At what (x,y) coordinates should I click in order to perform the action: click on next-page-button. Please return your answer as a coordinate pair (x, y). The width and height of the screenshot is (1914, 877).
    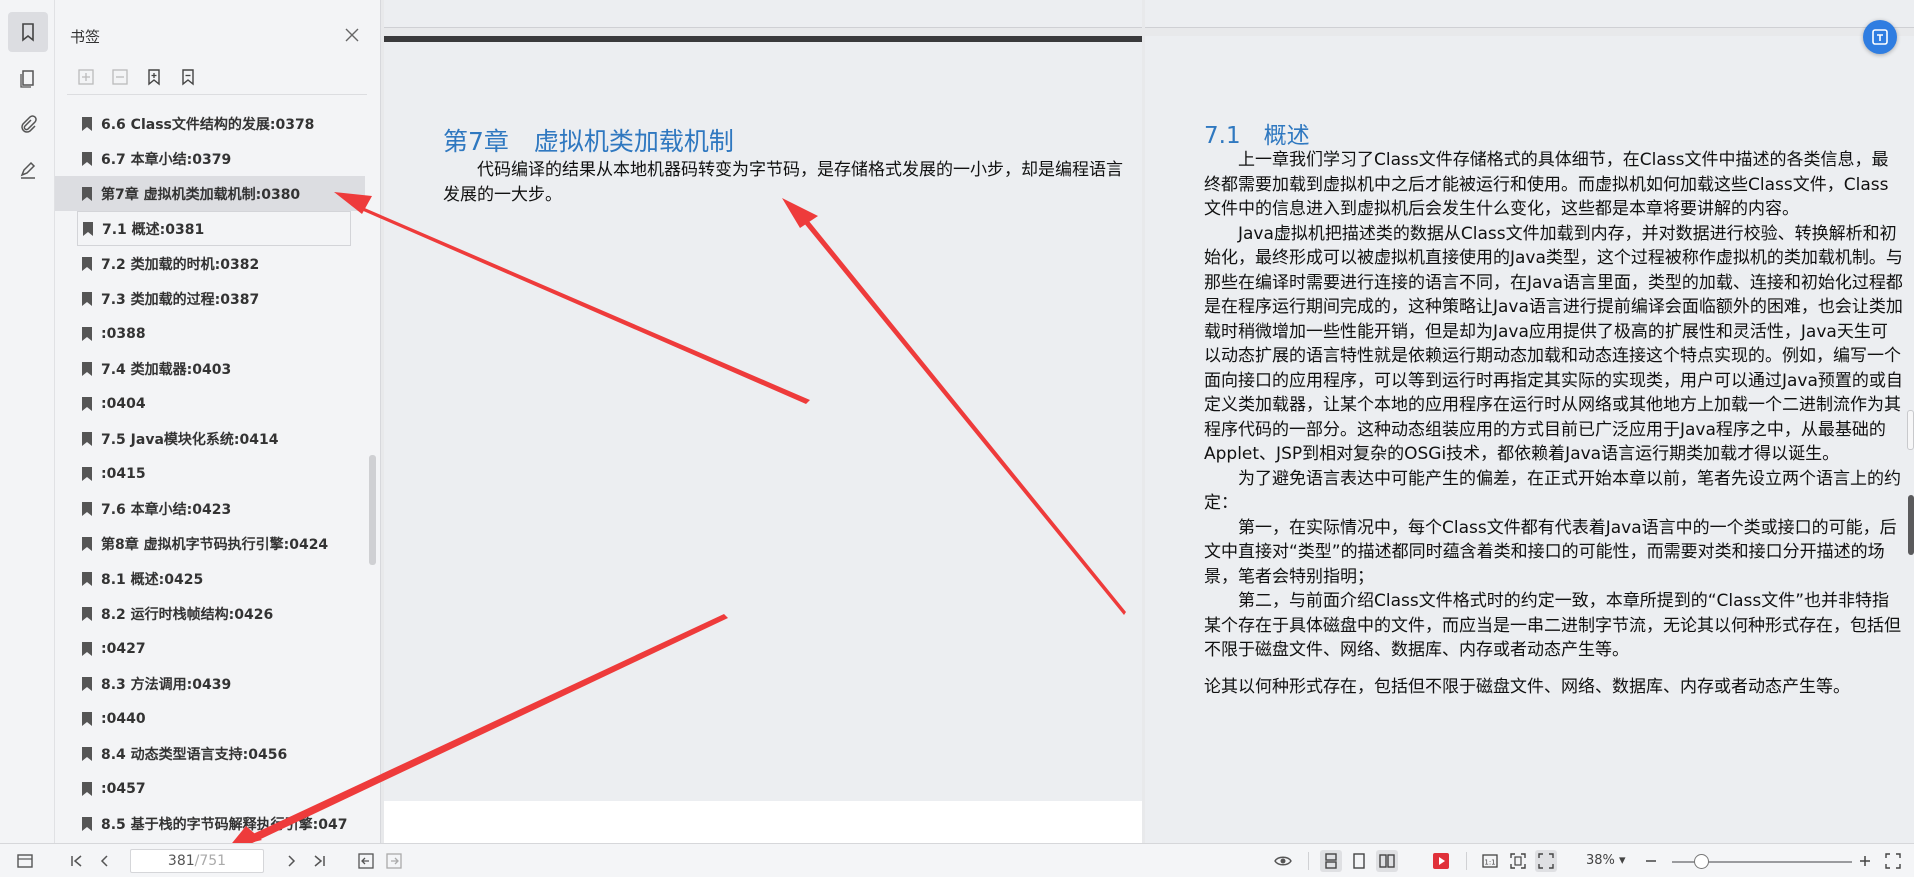
    Looking at the image, I should click on (291, 861).